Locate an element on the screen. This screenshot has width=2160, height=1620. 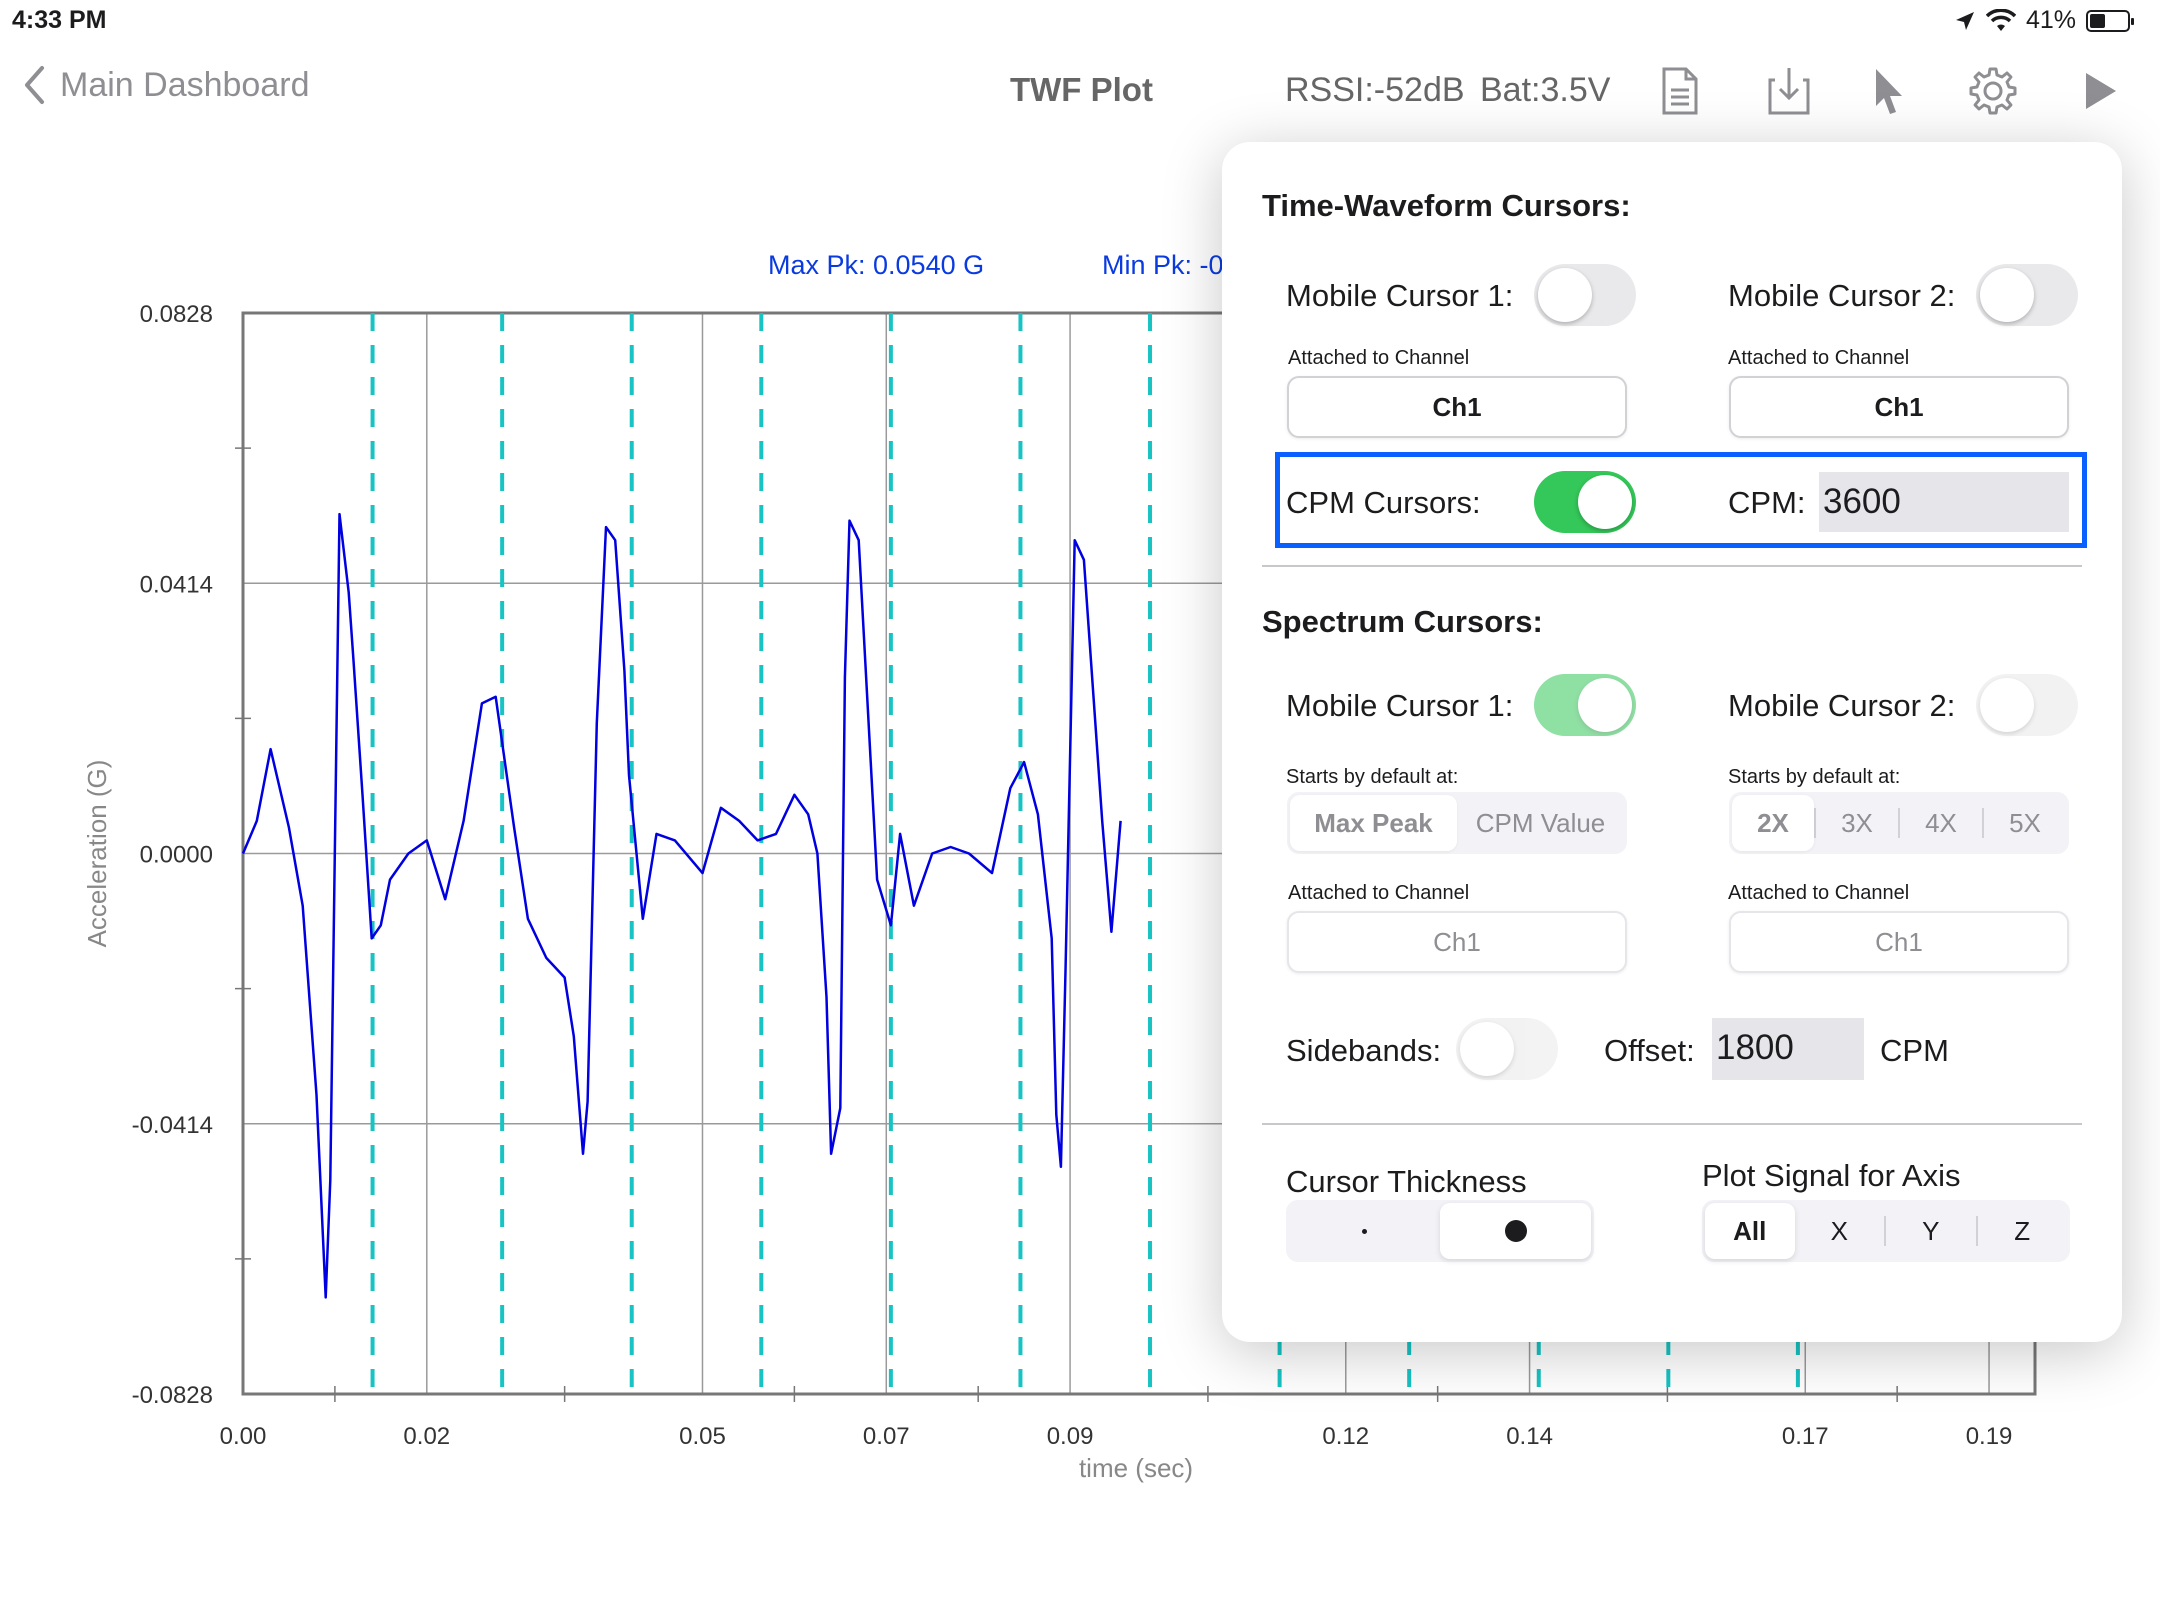
x-tick-label: 0.07 is located at coordinates (886, 1436).